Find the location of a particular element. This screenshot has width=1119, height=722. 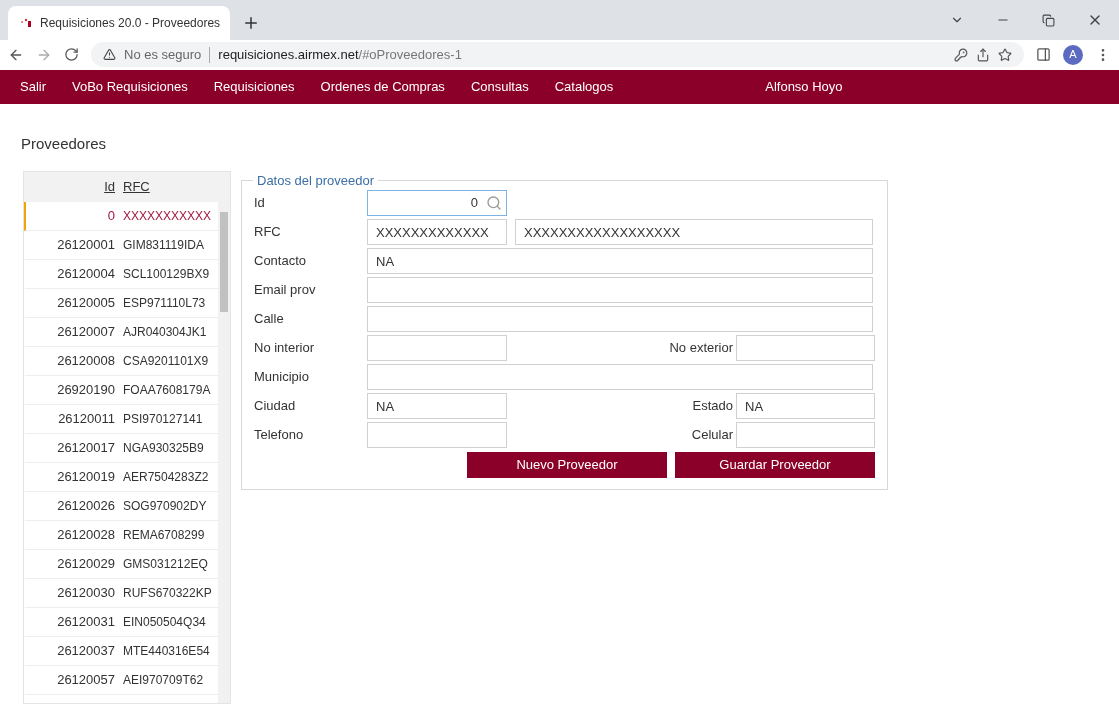

table-cell-text: 26120029 is located at coordinates (86, 563).